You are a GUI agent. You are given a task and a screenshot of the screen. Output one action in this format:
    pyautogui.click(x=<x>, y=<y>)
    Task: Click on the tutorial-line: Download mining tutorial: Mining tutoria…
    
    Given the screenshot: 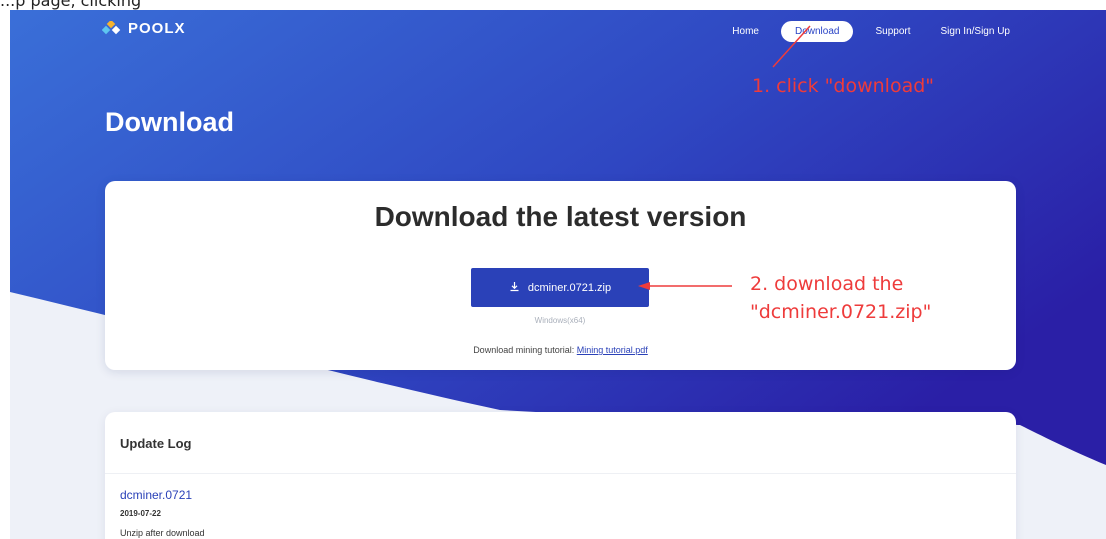 What is the action you would take?
    pyautogui.click(x=560, y=350)
    